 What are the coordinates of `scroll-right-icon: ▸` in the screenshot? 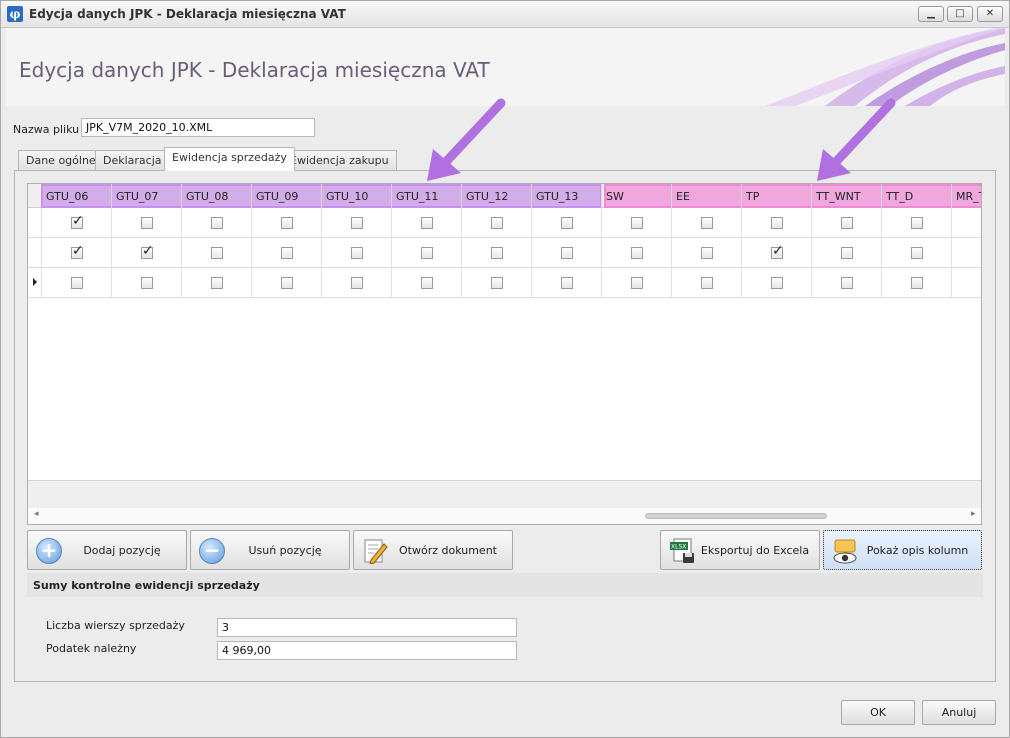 It's located at (973, 514).